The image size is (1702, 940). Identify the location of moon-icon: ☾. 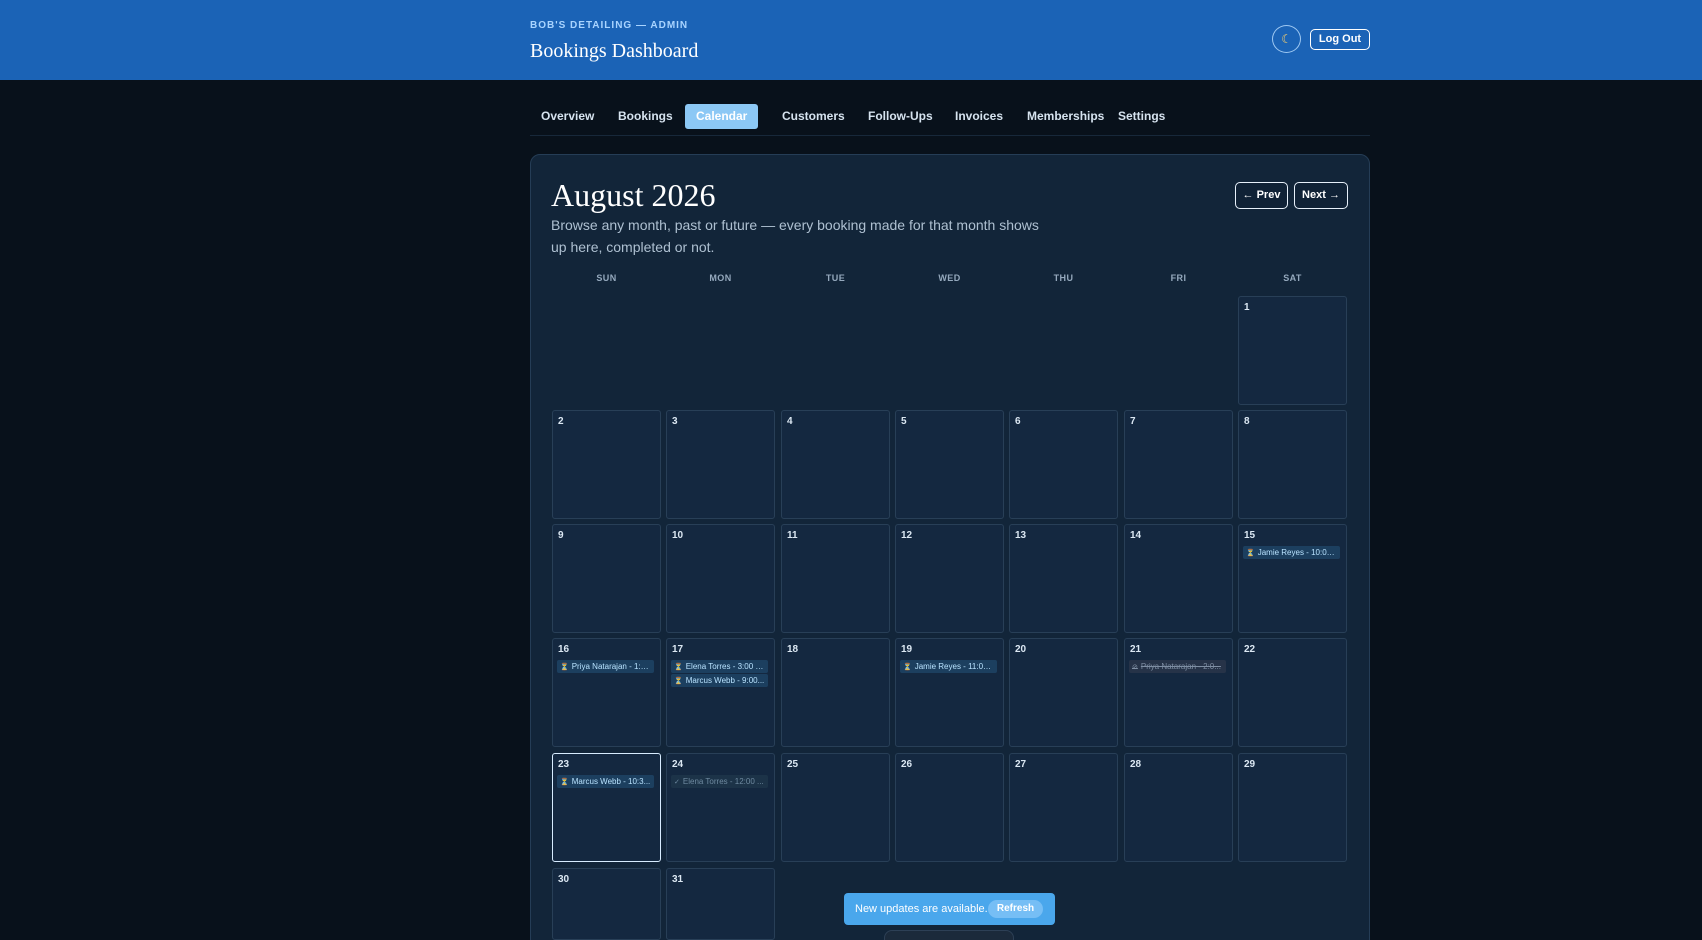
(1286, 39).